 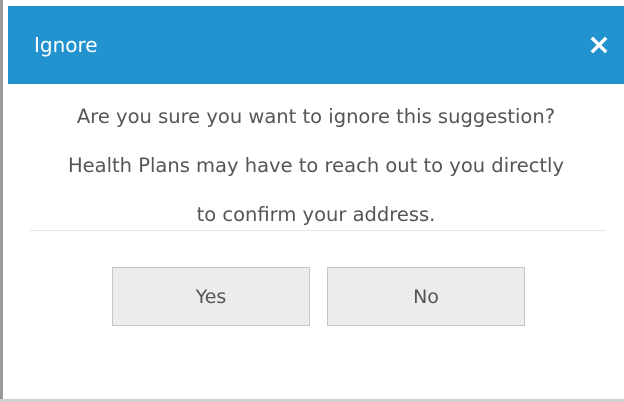 I want to click on divider, so click(x=318, y=230).